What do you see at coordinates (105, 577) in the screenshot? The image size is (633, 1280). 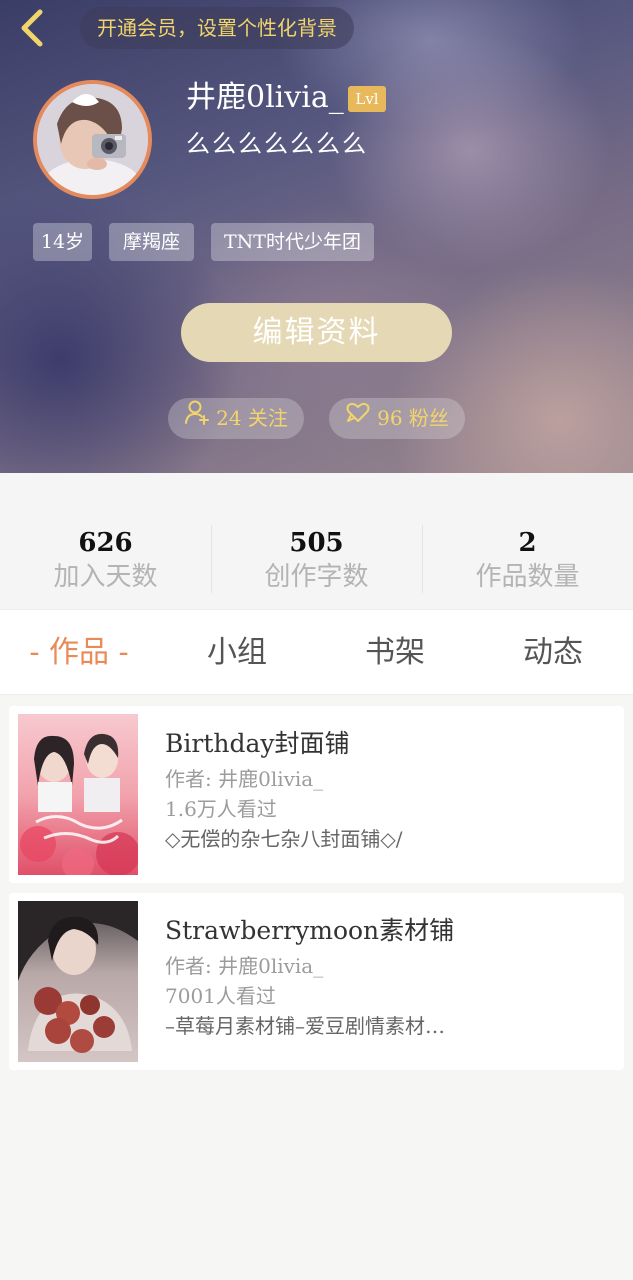 I see `stat-label: 加入天数` at bounding box center [105, 577].